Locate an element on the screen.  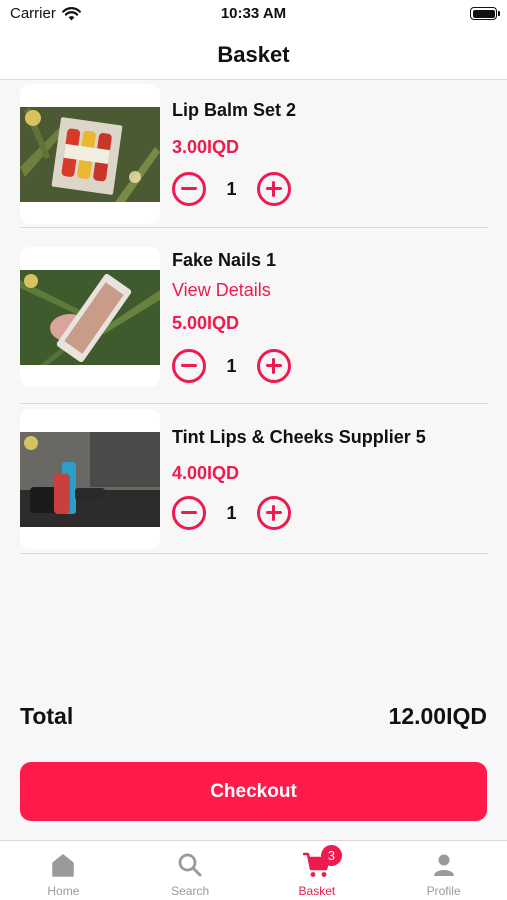
tab-bar: Home Search 3 Basket Profile is located at coordinates (253, 870).